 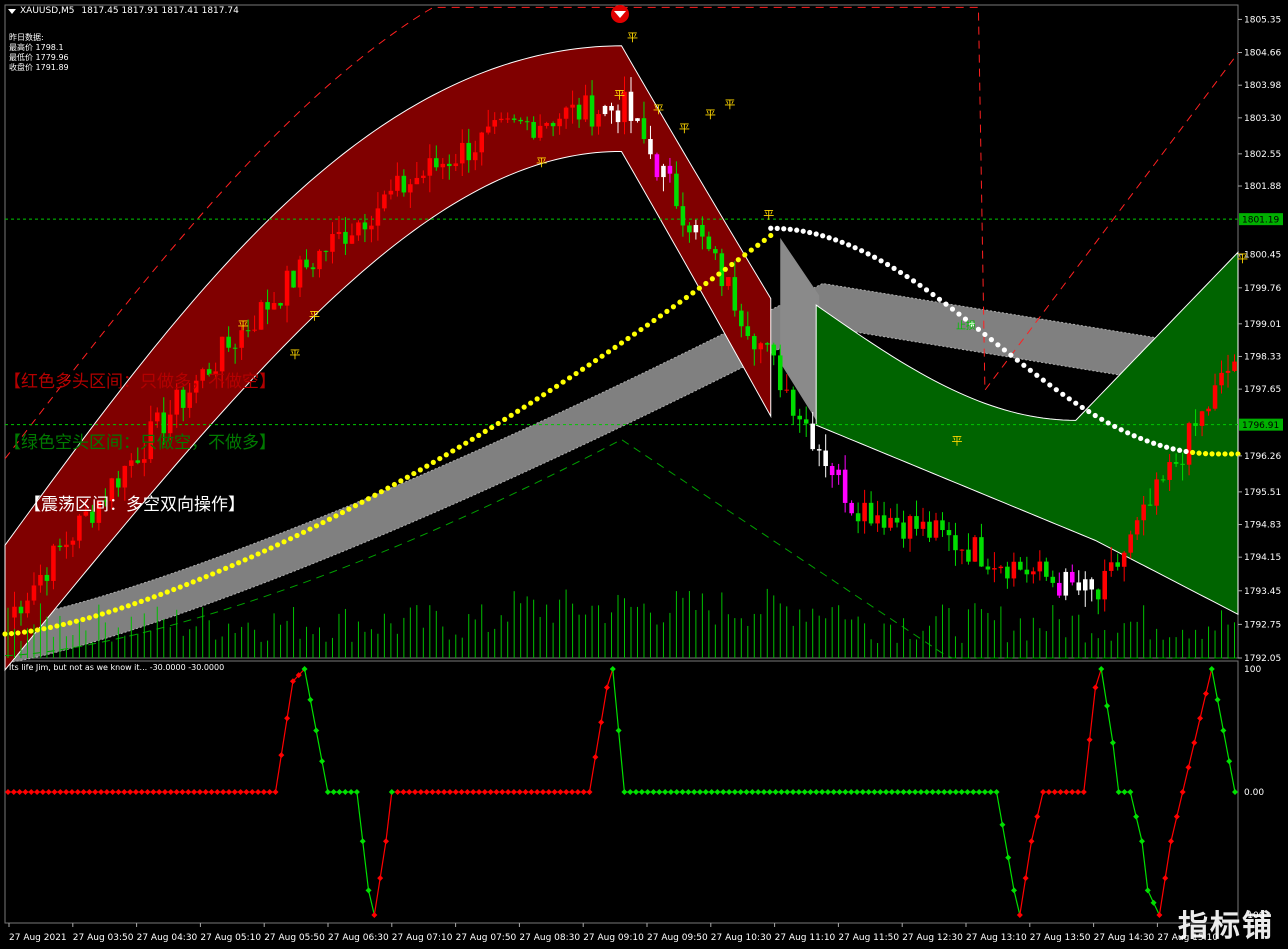 I want to click on osc-tick-label: 0.00, so click(x=1254, y=793).